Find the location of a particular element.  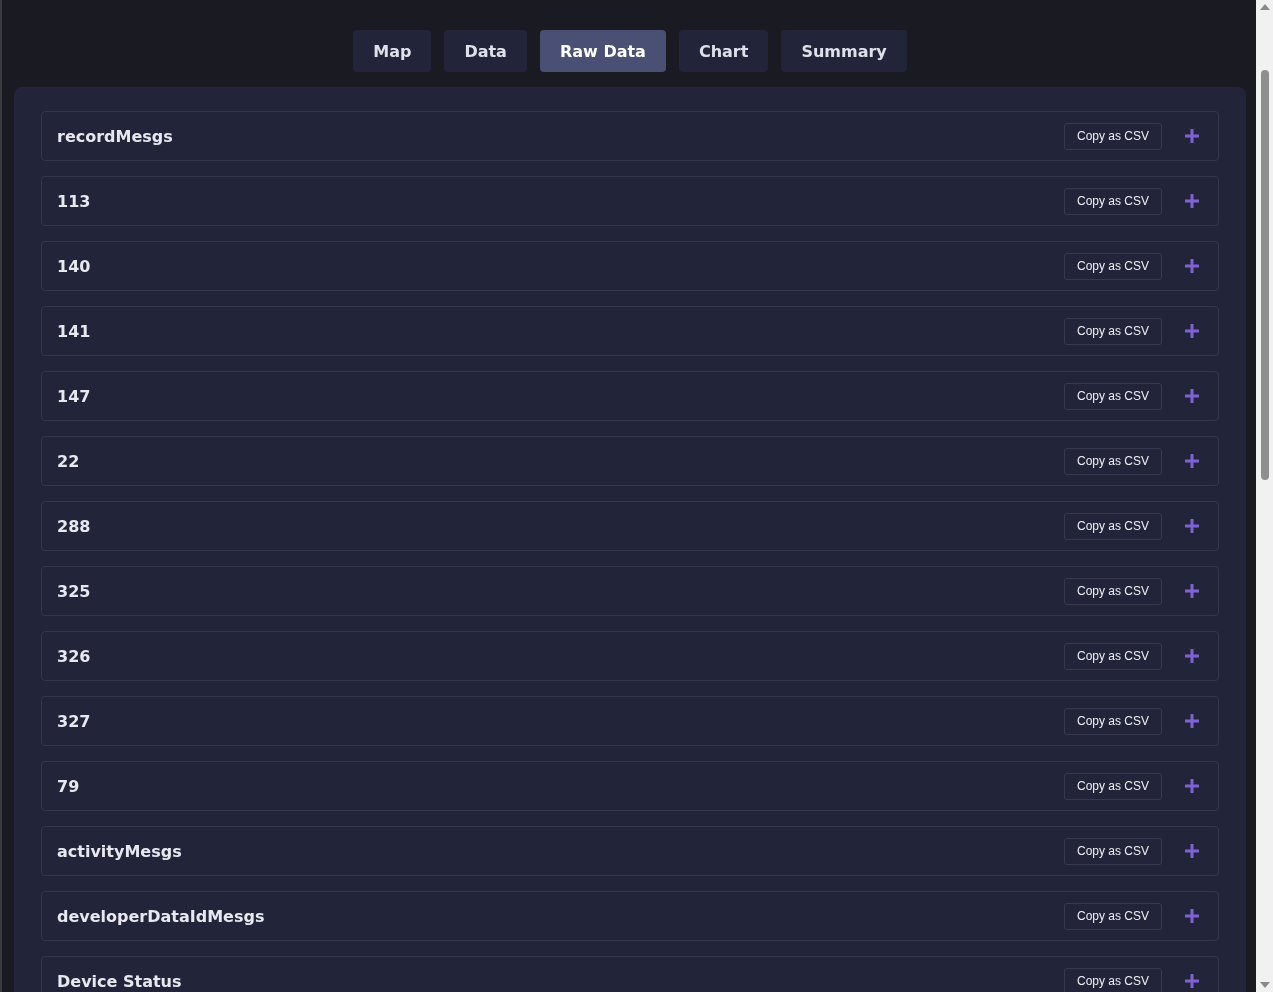

section-header: 140 Copy as CSV is located at coordinates (630, 266).